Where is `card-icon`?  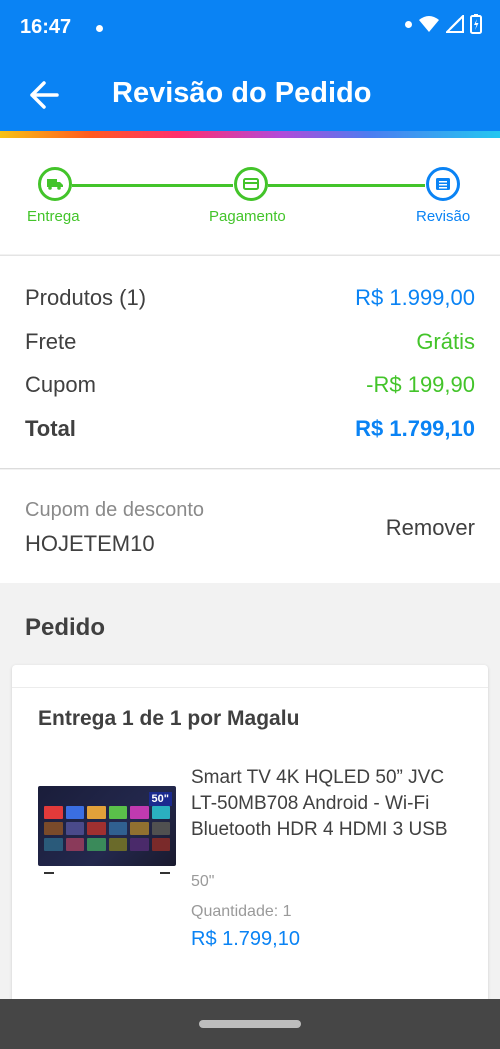 card-icon is located at coordinates (251, 184).